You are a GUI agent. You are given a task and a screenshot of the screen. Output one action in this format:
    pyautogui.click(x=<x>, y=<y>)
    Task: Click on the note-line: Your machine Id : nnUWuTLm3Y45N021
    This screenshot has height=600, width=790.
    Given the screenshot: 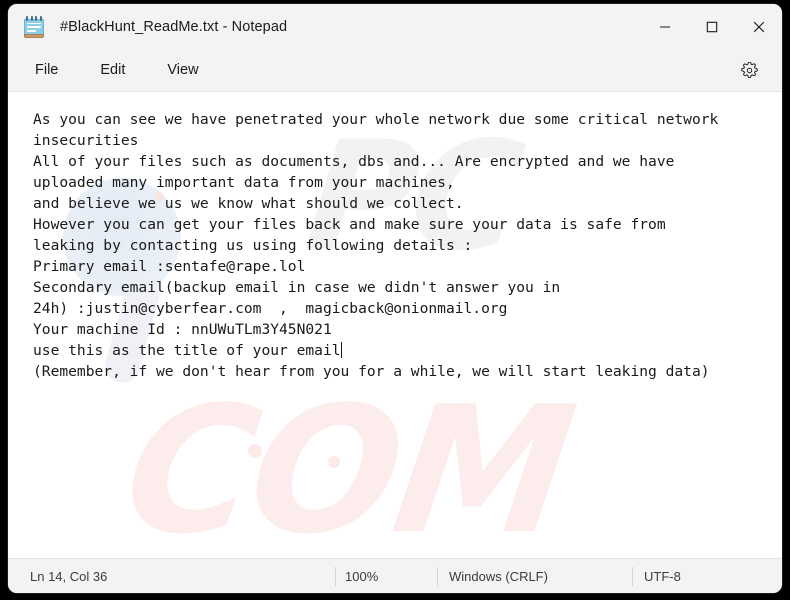 What is the action you would take?
    pyautogui.click(x=182, y=329)
    